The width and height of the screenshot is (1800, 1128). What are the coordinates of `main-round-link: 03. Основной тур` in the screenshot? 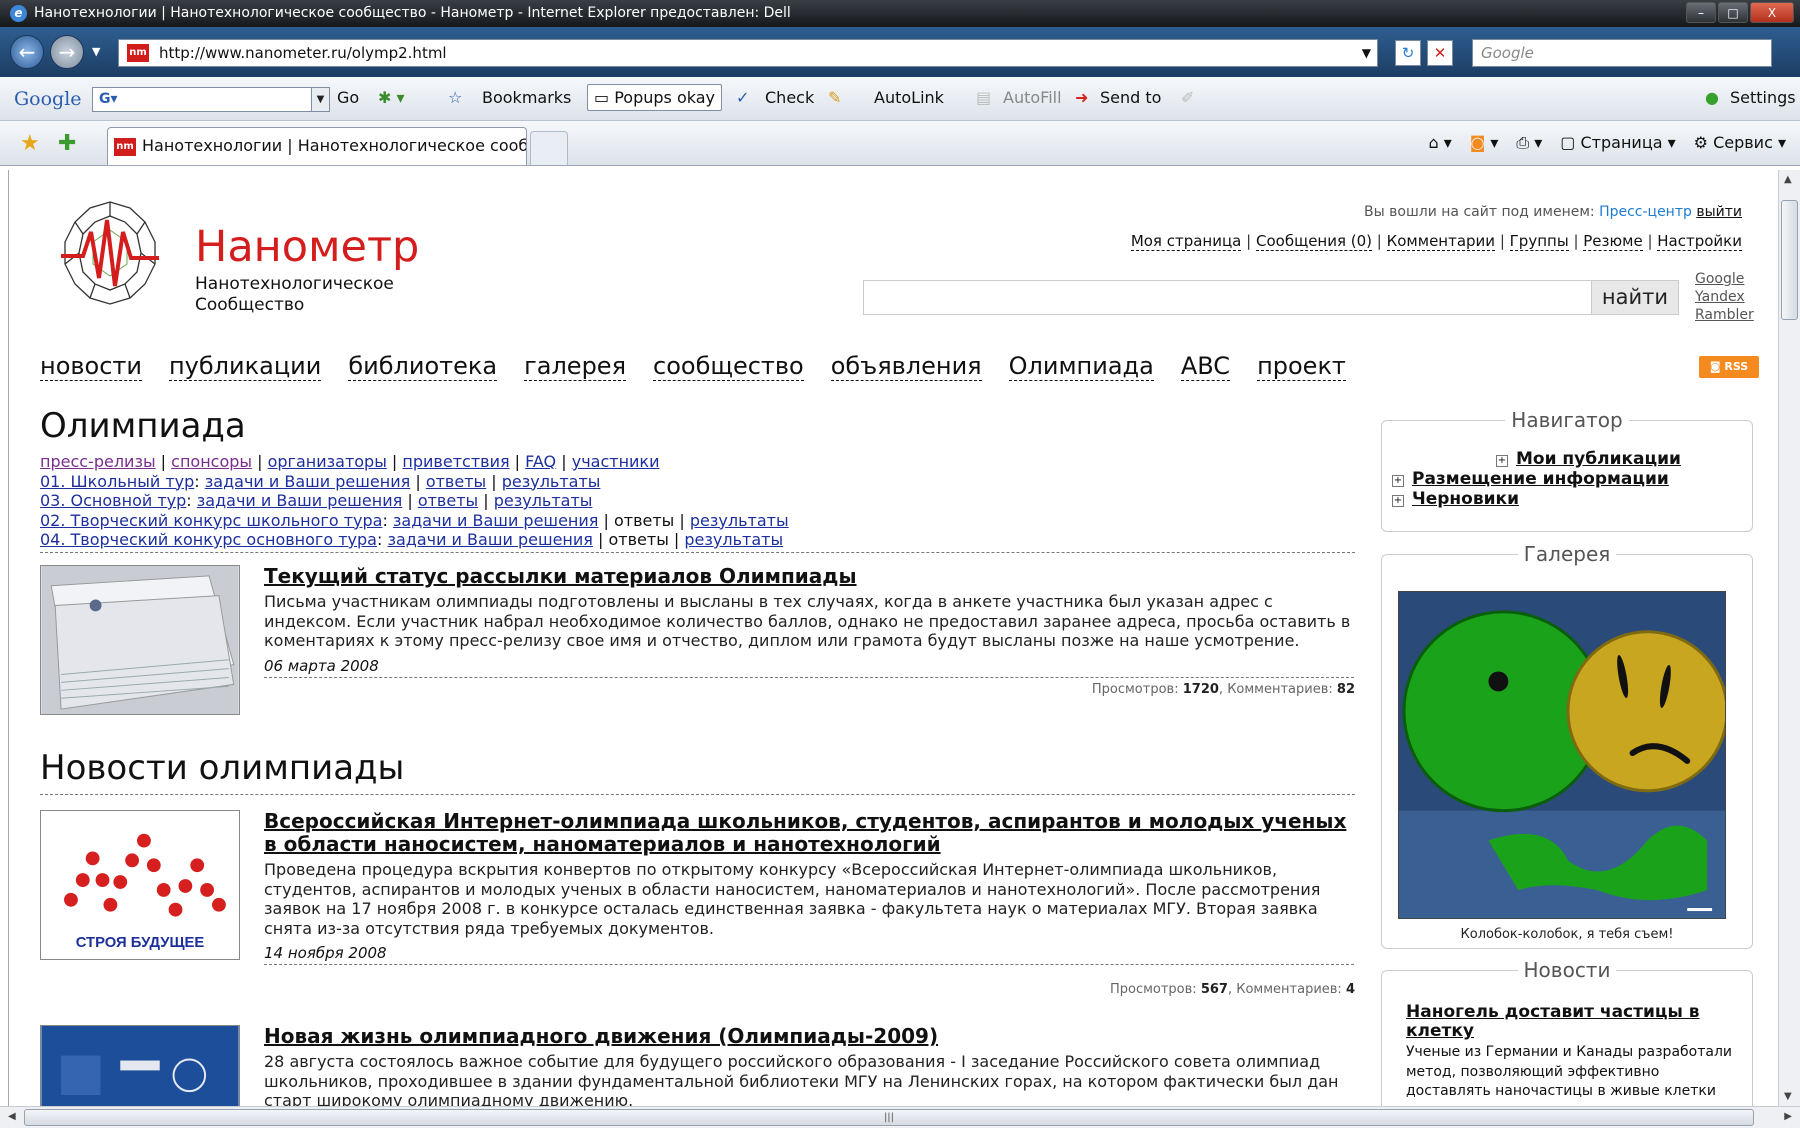 It's located at (113, 500).